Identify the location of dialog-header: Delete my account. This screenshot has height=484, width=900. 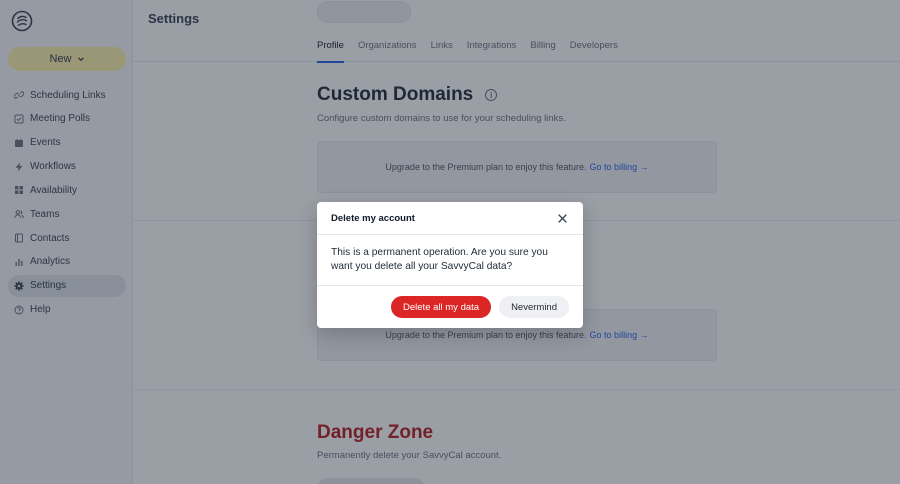
(450, 218).